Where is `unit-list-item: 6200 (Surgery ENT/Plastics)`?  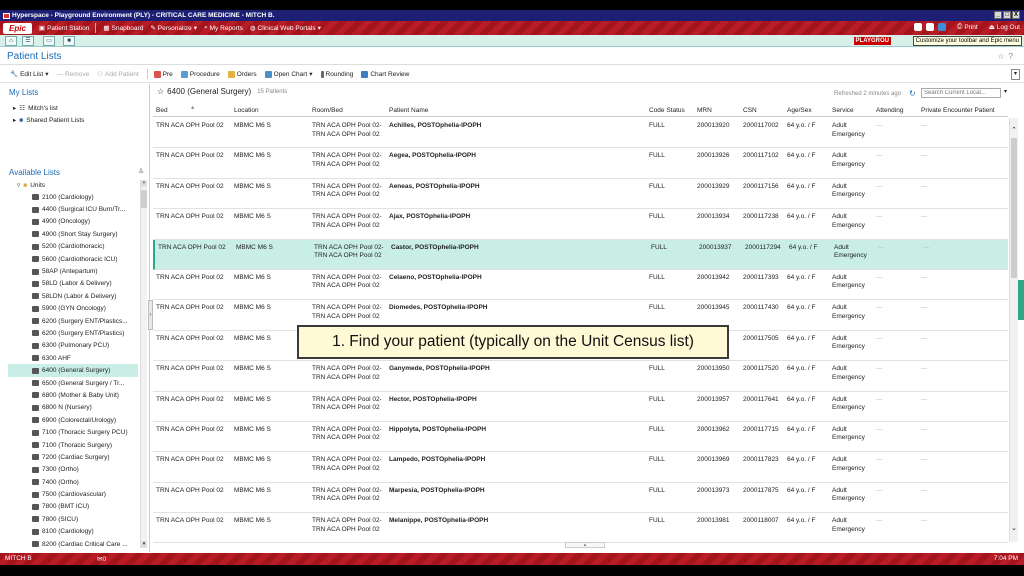
unit-list-item: 6200 (Surgery ENT/Plastics) is located at coordinates (73, 333).